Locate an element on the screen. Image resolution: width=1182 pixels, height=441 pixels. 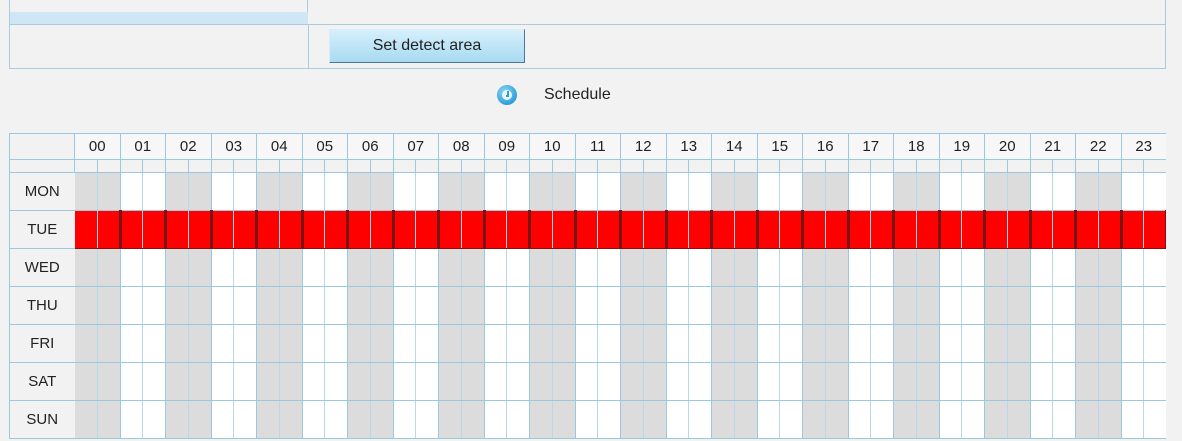
hour-header-19: 19 is located at coordinates (962, 146).